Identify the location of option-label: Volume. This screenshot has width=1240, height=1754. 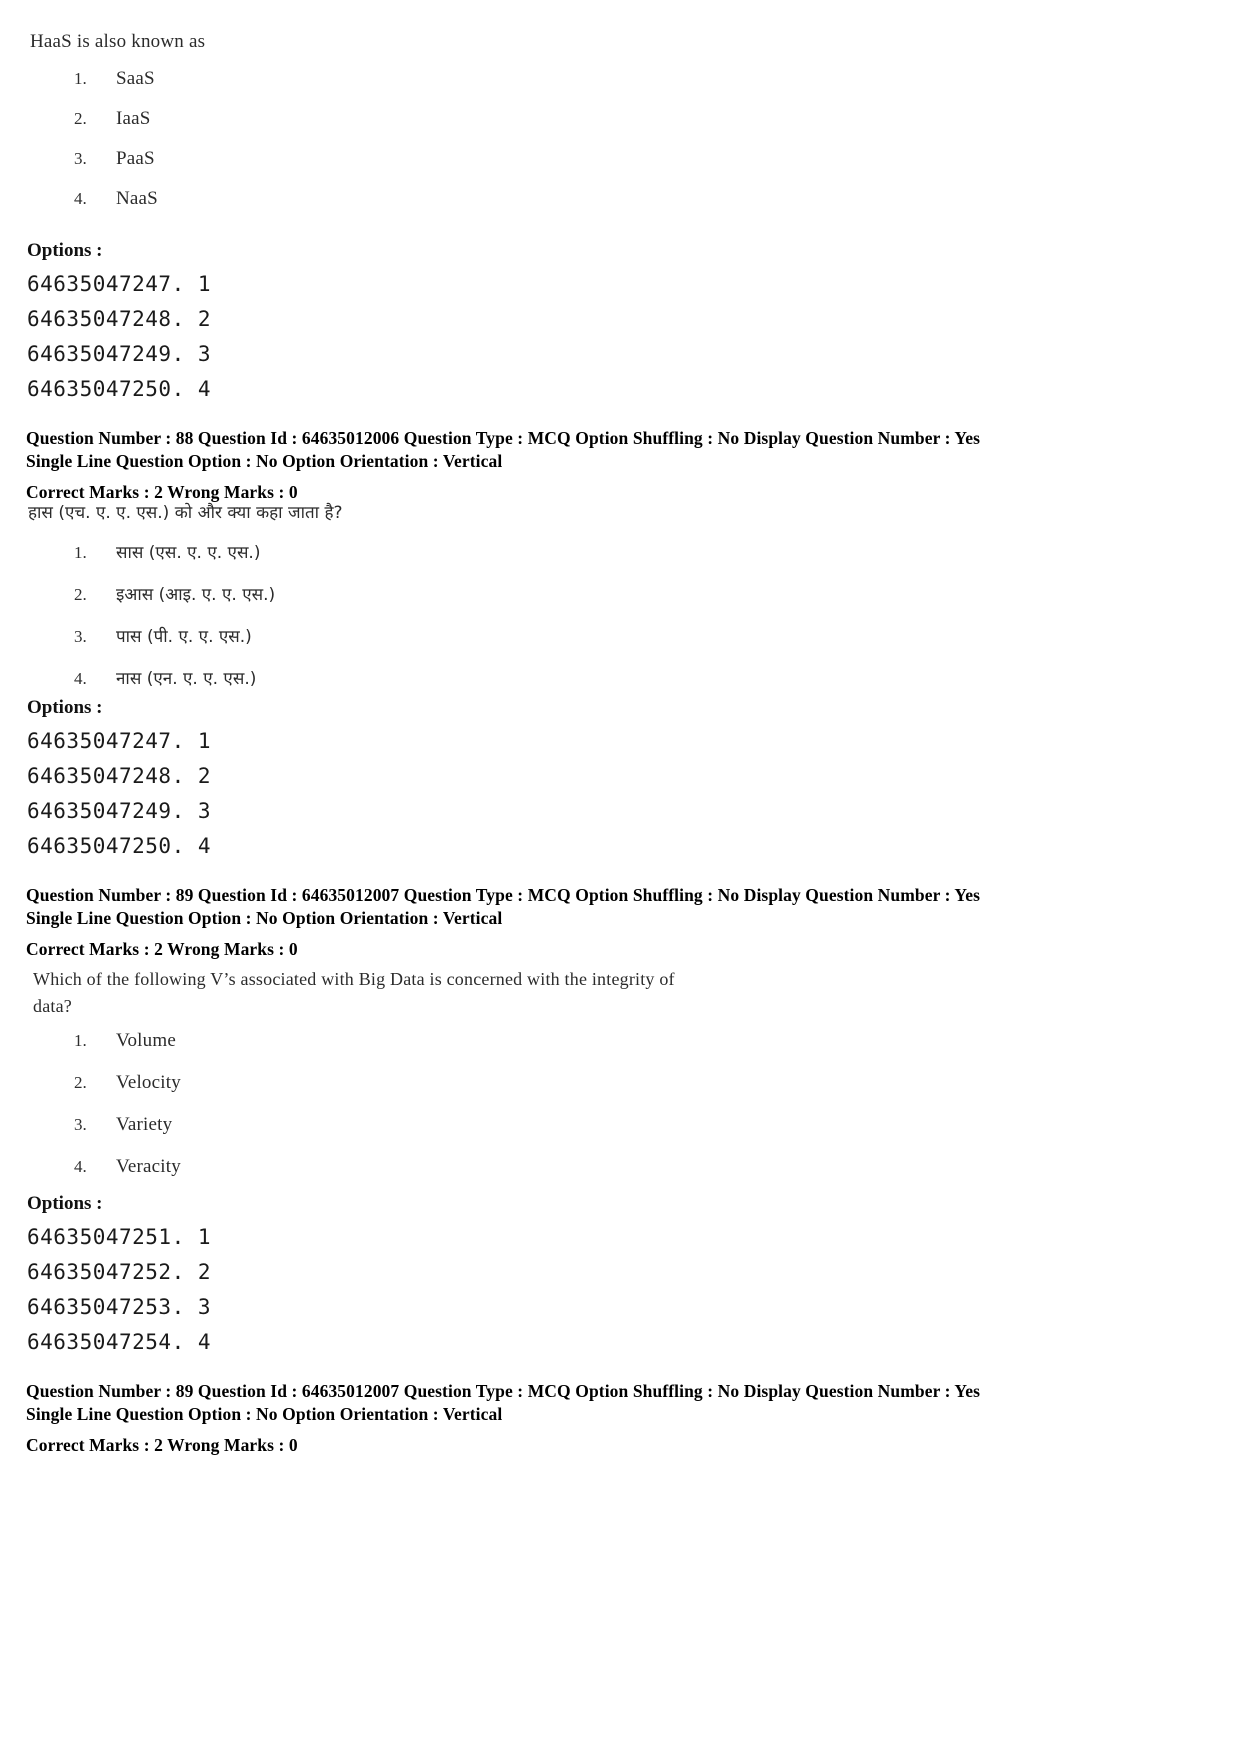
(146, 1040).